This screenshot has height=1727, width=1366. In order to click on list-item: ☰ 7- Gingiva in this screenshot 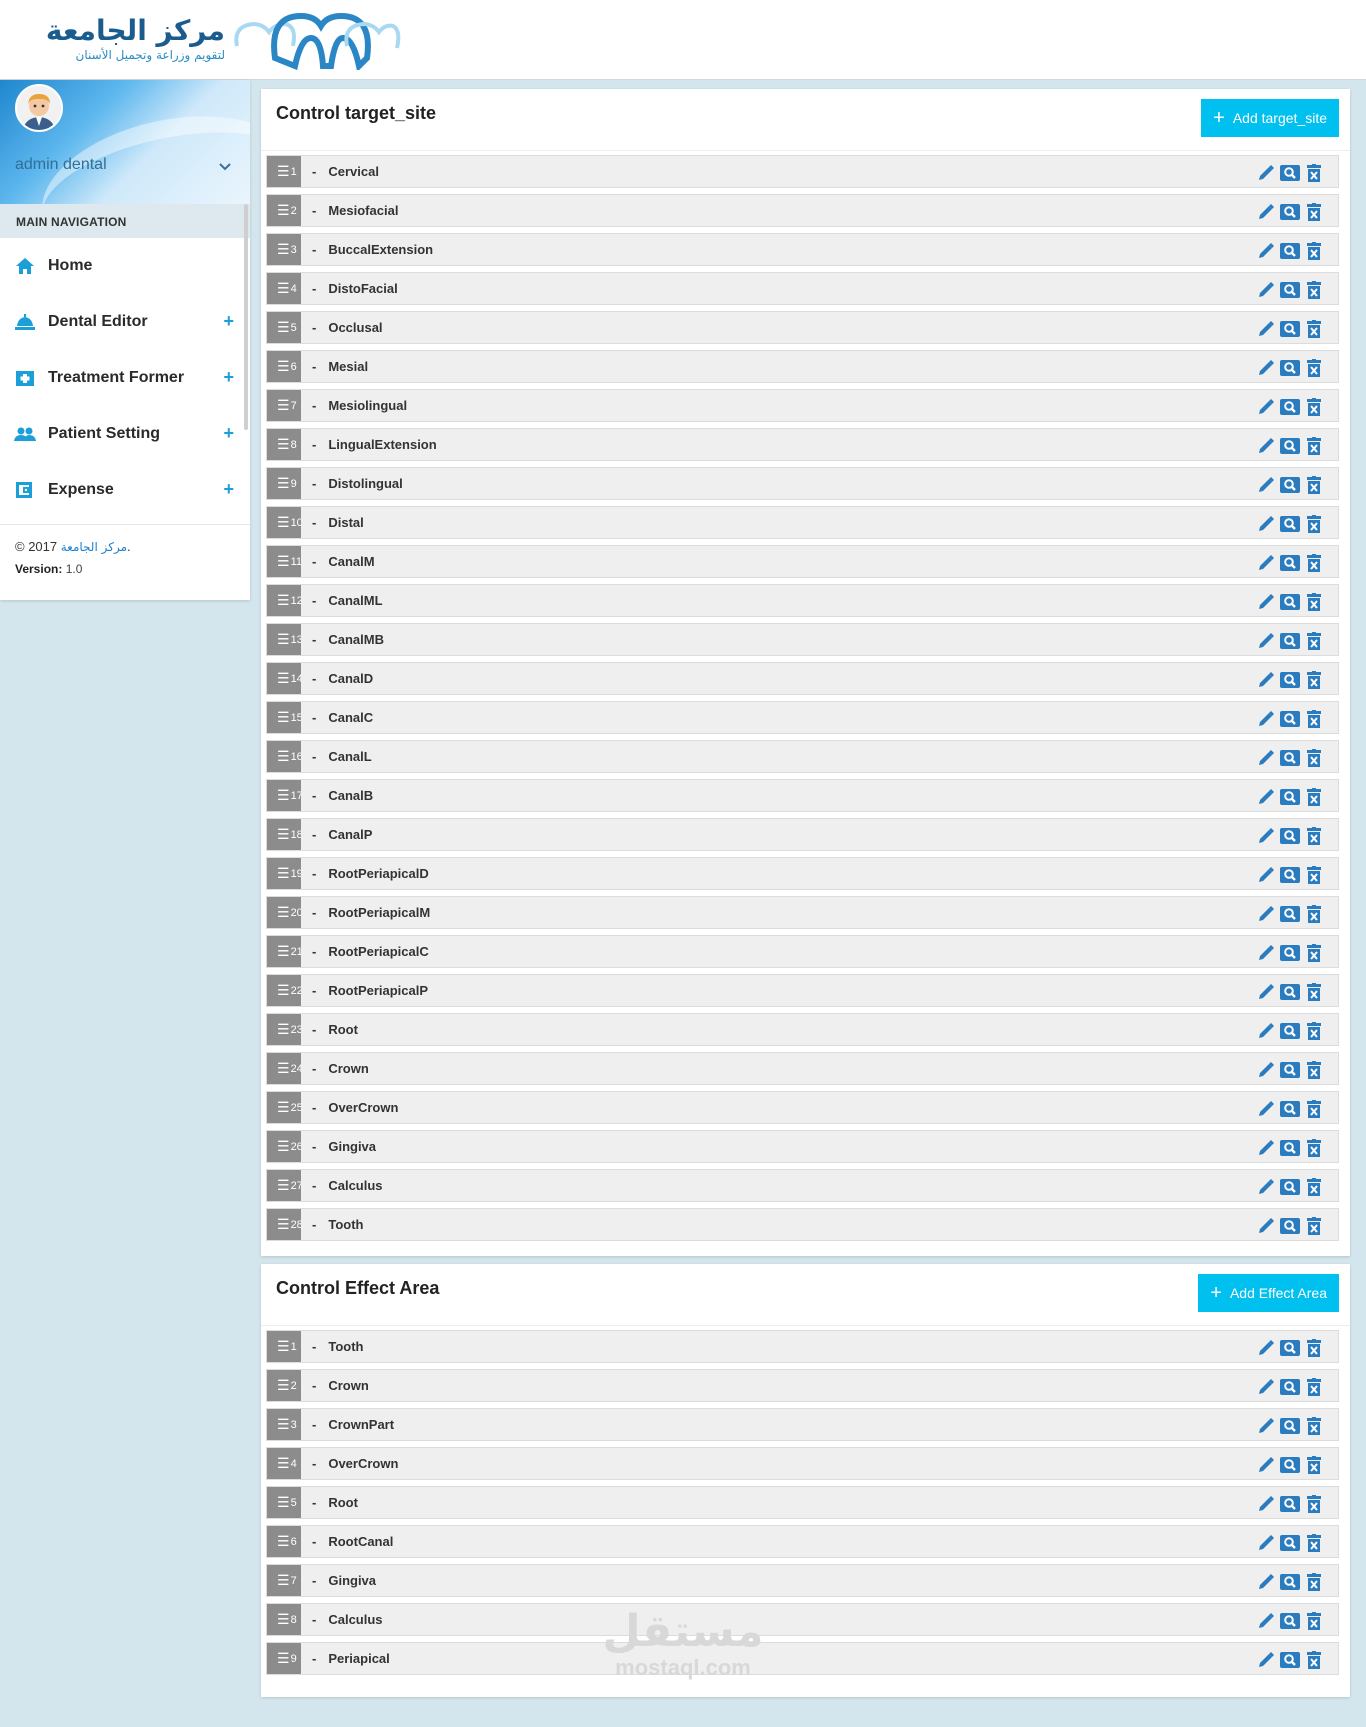, I will do `click(802, 1580)`.